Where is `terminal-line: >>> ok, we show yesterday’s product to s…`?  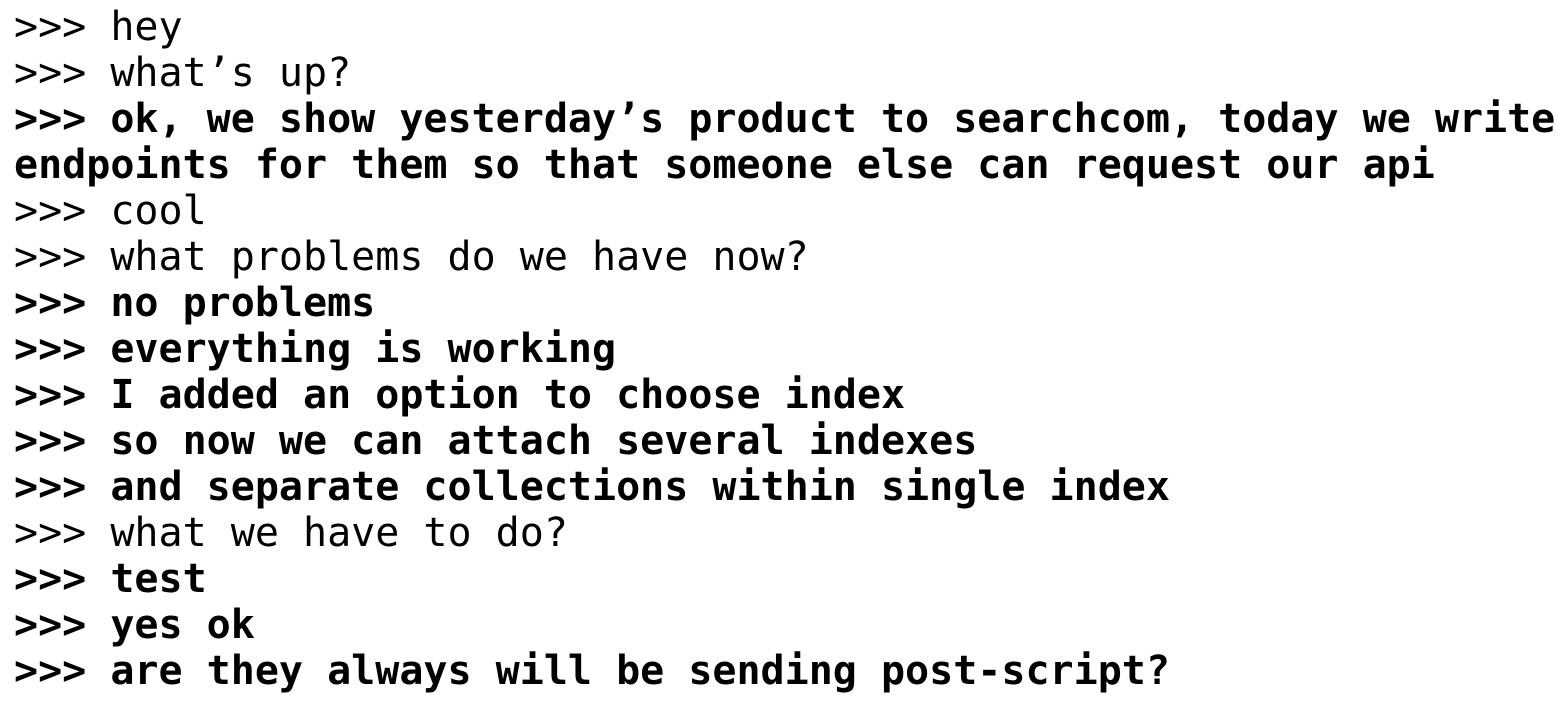
terminal-line: >>> ok, we show yesterday’s product to s… is located at coordinates (788, 142).